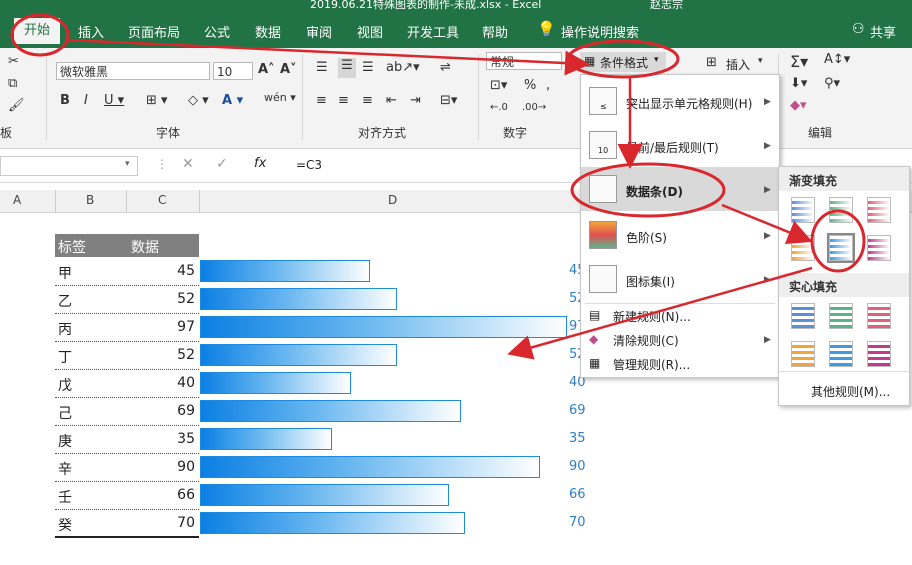 The width and height of the screenshot is (912, 565). Describe the element at coordinates (767, 224) in the screenshot. I see `arrow-to-swatch` at that location.